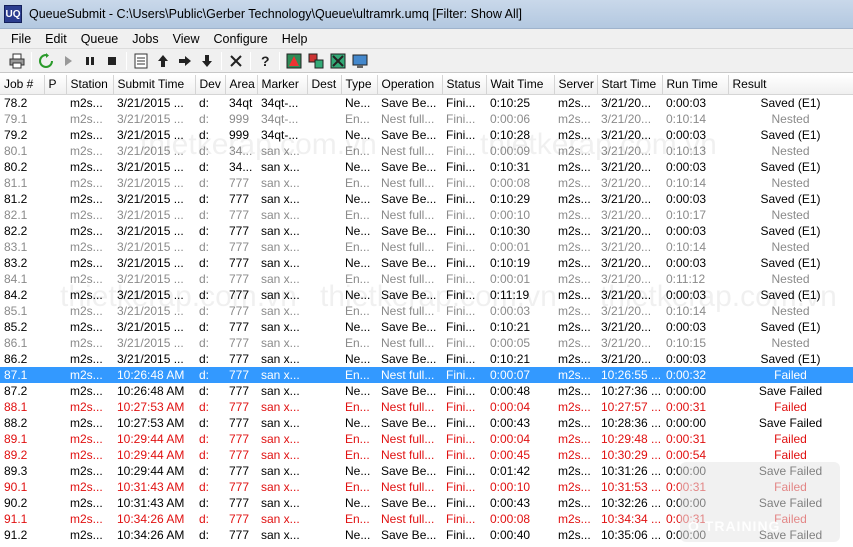  Describe the element at coordinates (338, 61) in the screenshot. I see `nest-icon` at that location.